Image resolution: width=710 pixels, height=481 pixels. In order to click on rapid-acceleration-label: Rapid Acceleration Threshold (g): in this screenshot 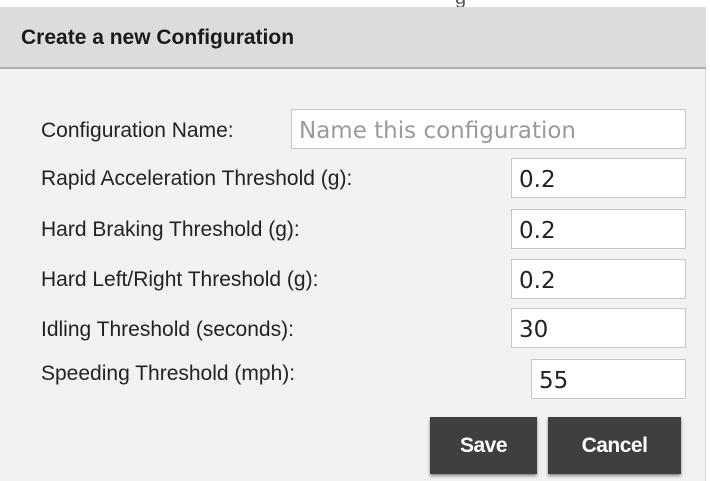, I will do `click(197, 178)`.